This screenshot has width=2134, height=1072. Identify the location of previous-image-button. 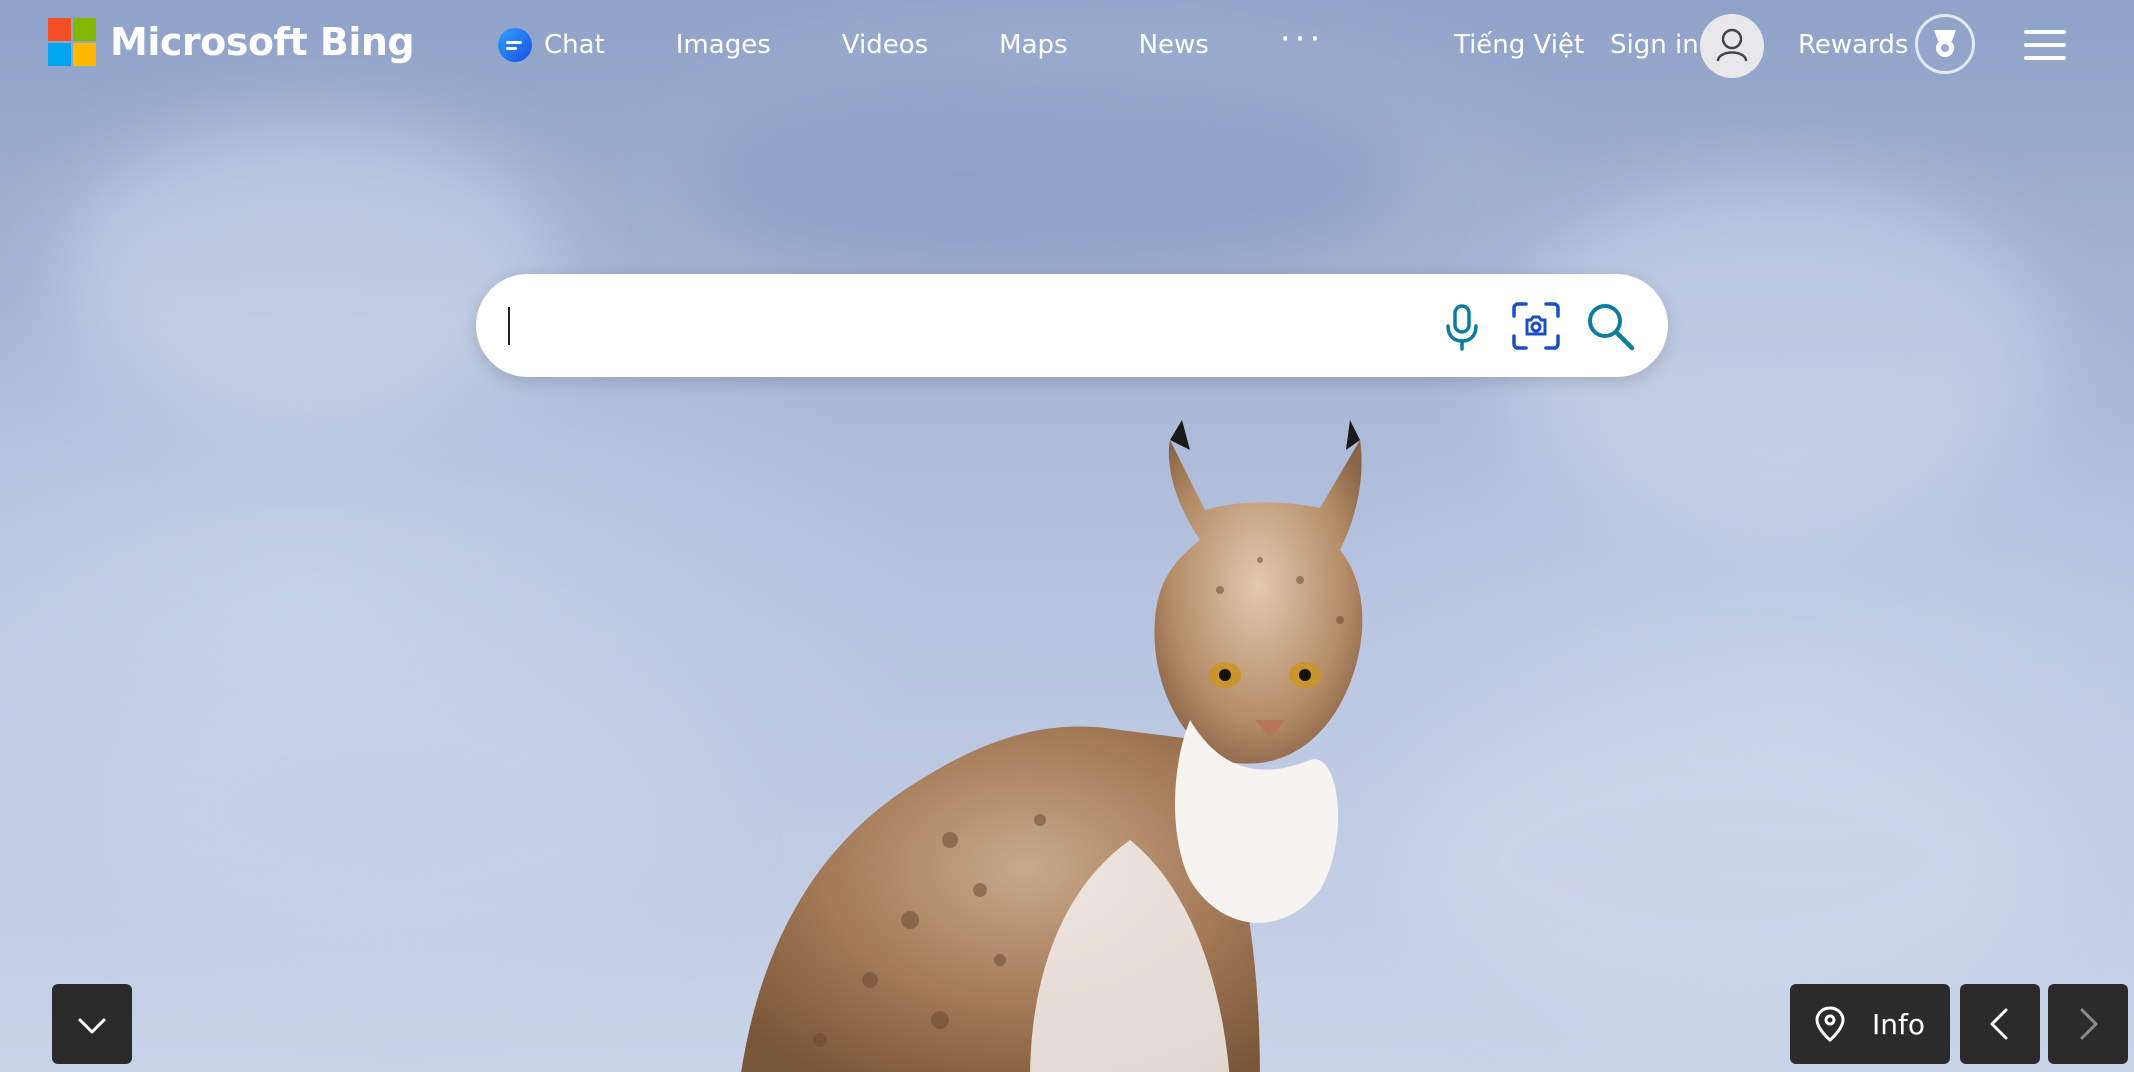
(2000, 1024).